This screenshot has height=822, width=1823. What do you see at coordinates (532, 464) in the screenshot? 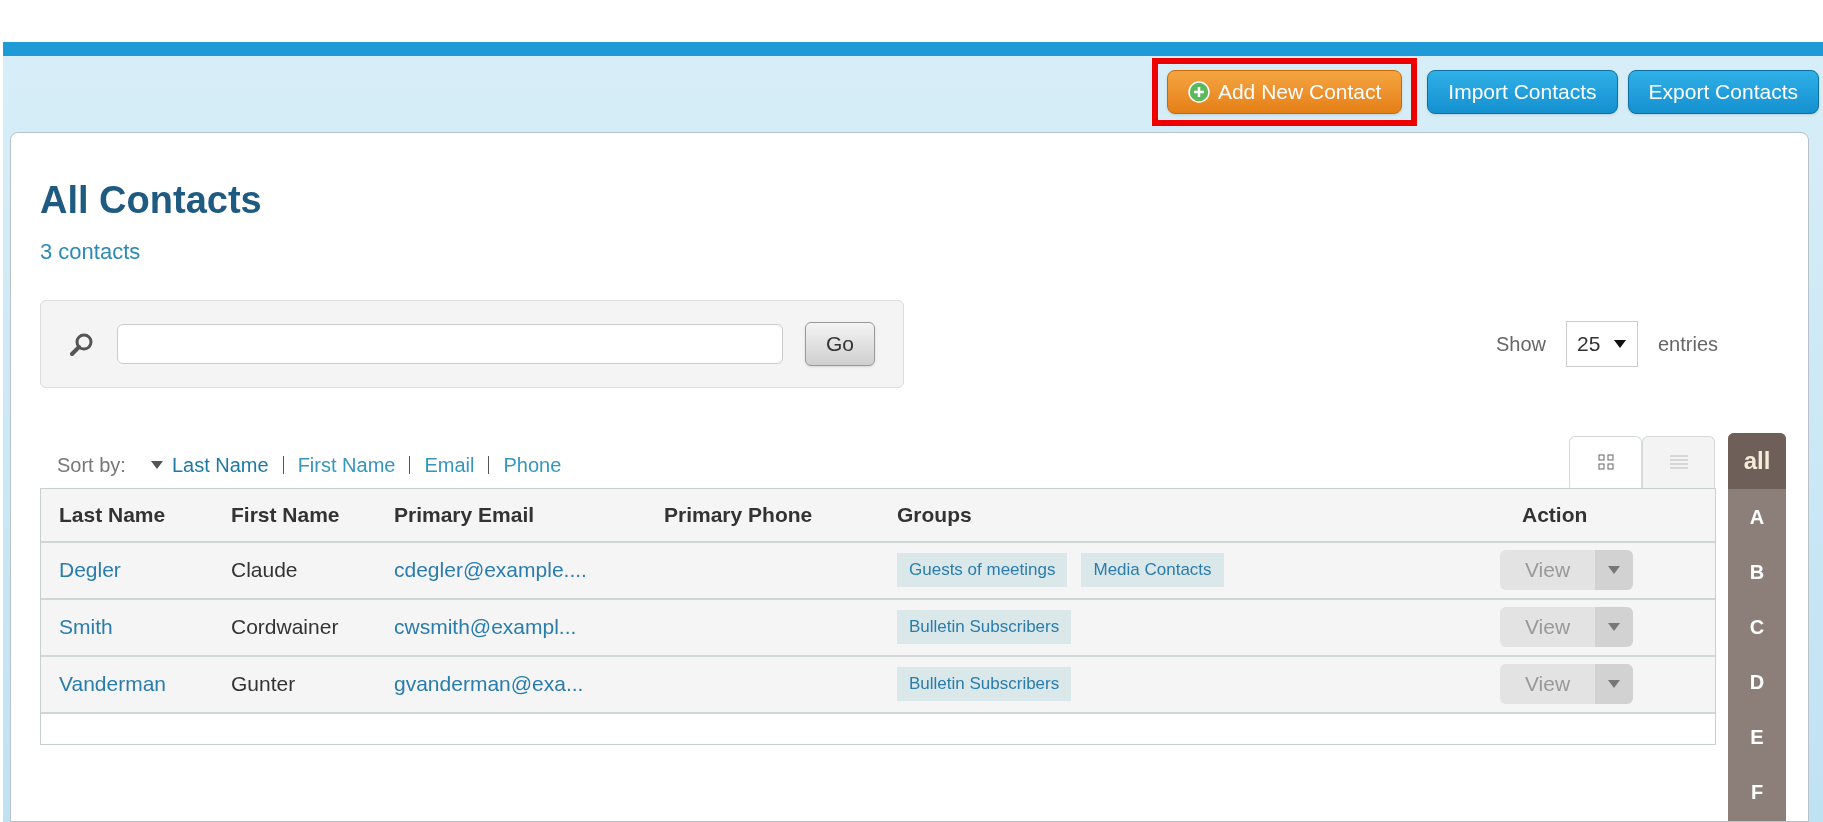
I see `sort-link: Phone` at bounding box center [532, 464].